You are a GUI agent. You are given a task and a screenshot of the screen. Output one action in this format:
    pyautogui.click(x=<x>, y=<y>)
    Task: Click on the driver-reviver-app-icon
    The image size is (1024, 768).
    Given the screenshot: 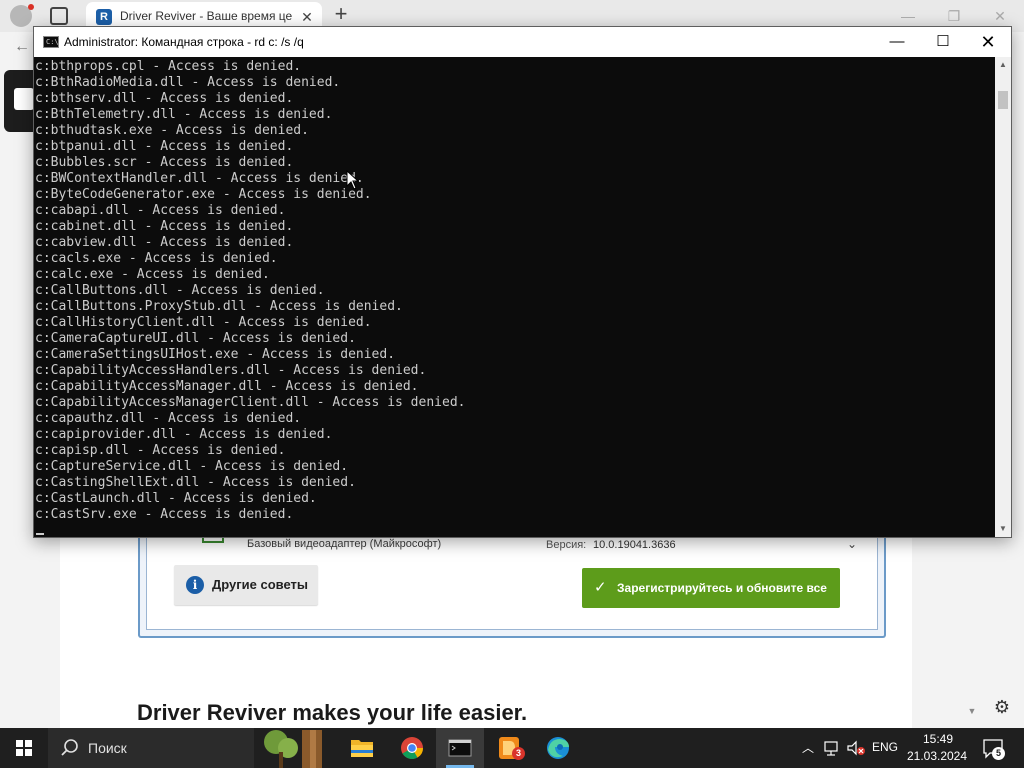 What is the action you would take?
    pyautogui.click(x=509, y=748)
    